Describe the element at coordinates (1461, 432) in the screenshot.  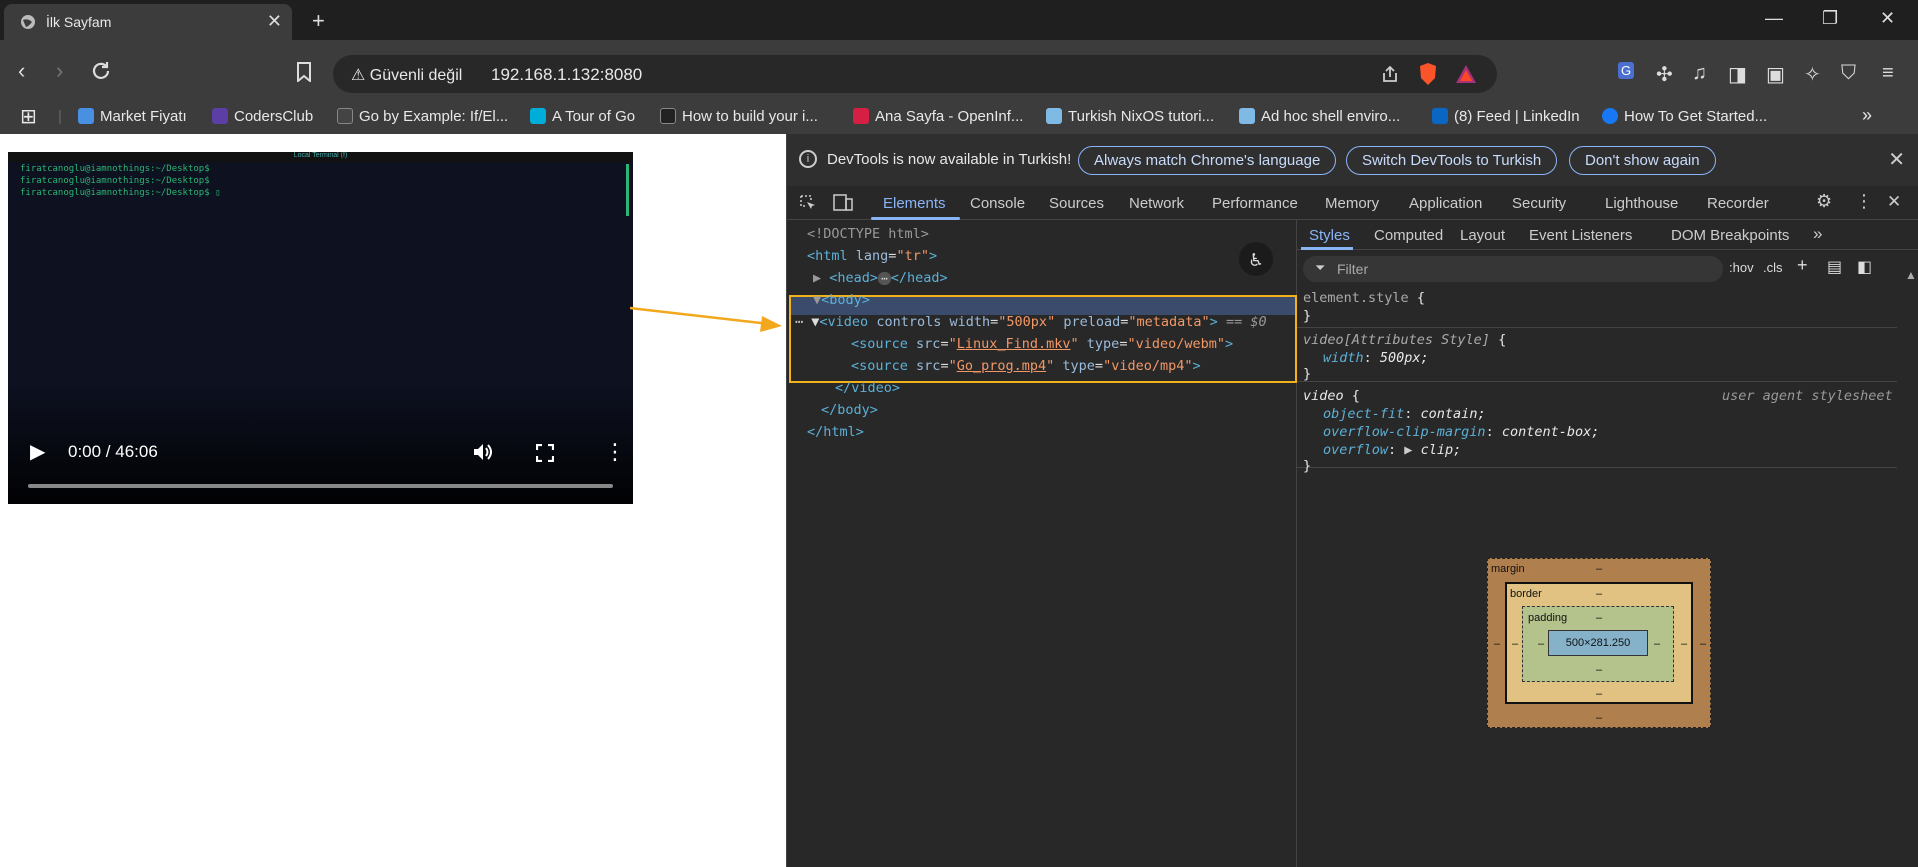
I see `style-declaration: overflow-clip-margin: content-box;` at that location.